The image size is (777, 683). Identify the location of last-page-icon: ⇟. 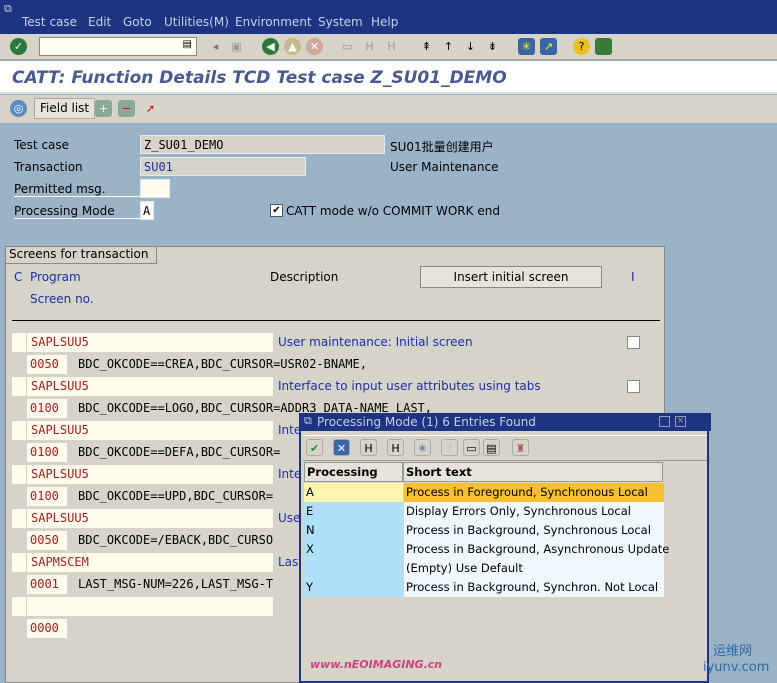
(492, 46).